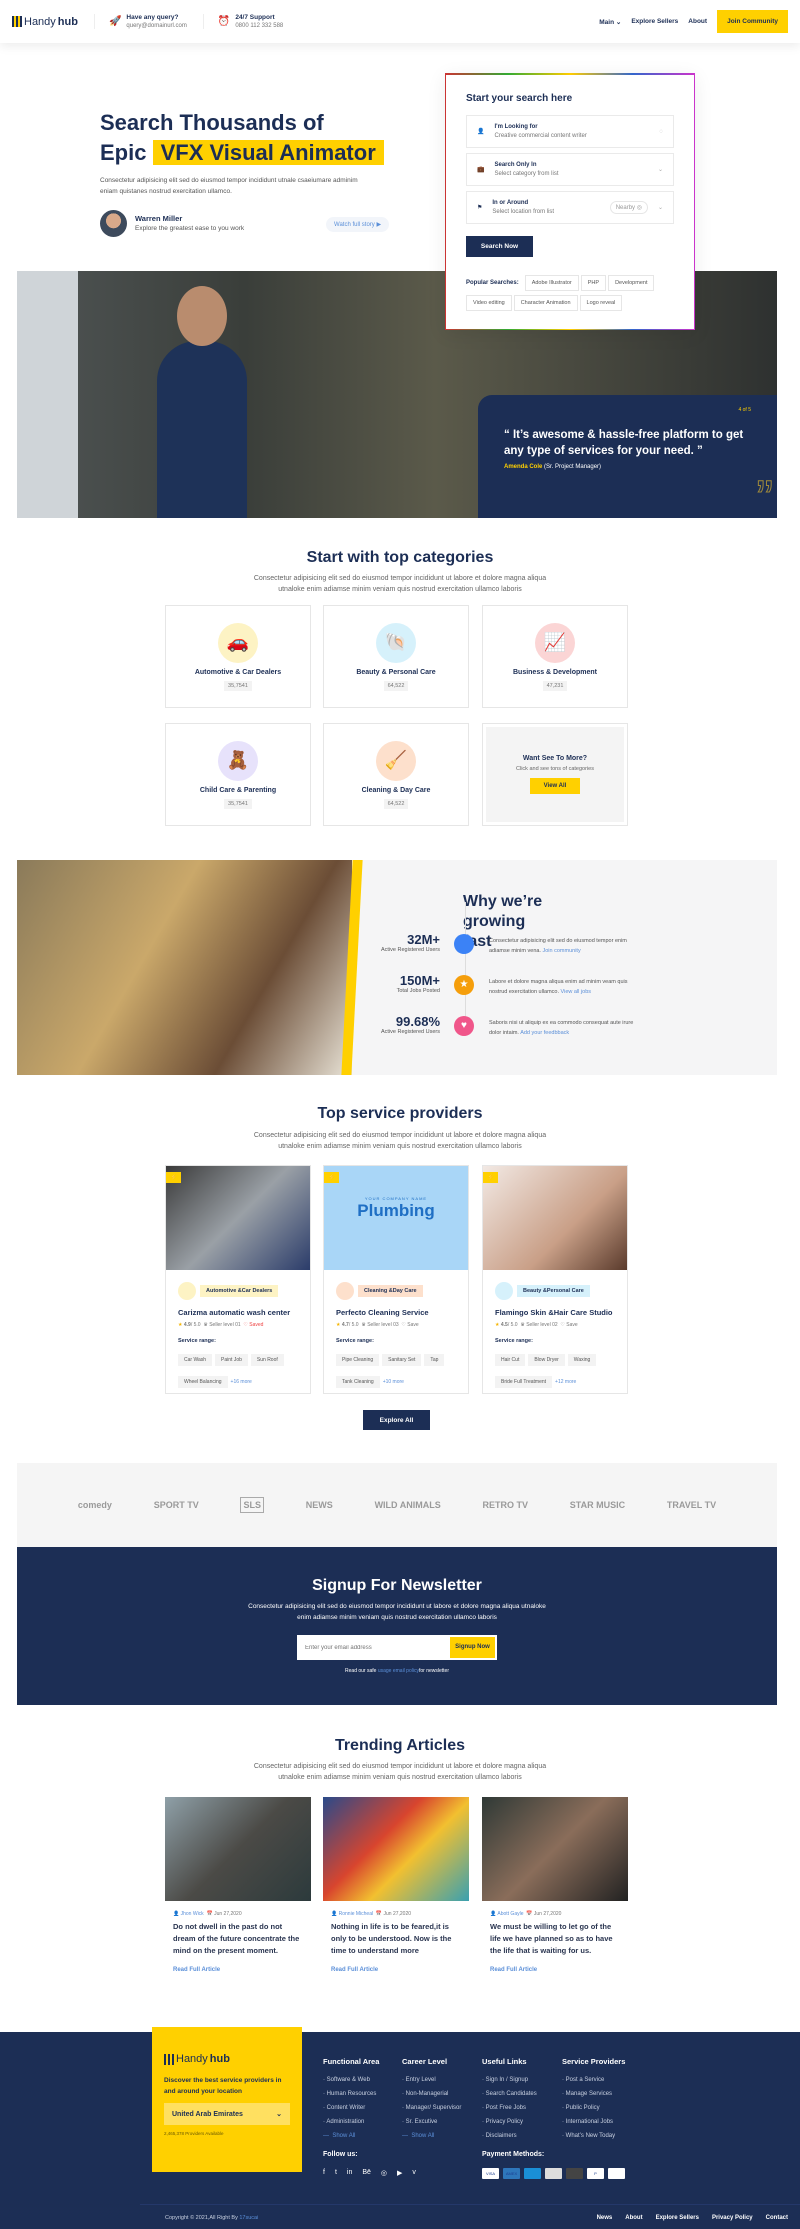 This screenshot has width=800, height=2229. Describe the element at coordinates (593, 2094) in the screenshot. I see `footer-link: · Manage Services` at that location.